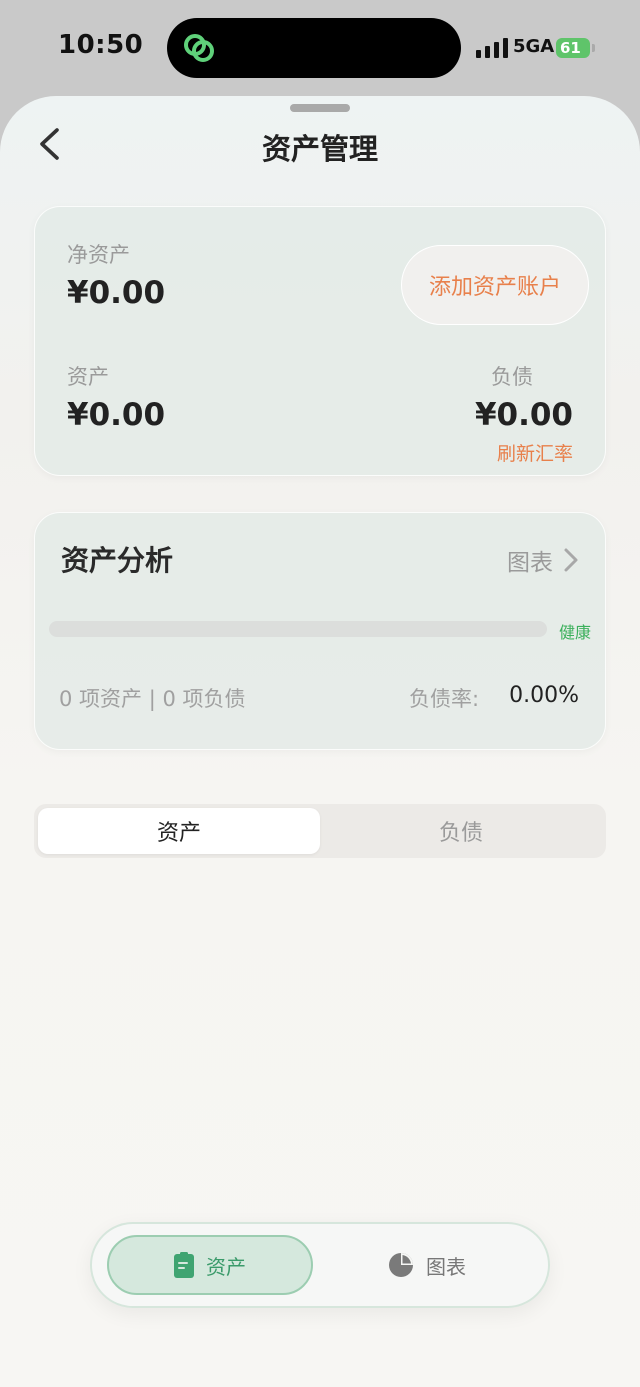 This screenshot has height=1387, width=640. I want to click on liabilities-label: 负债, so click(512, 377).